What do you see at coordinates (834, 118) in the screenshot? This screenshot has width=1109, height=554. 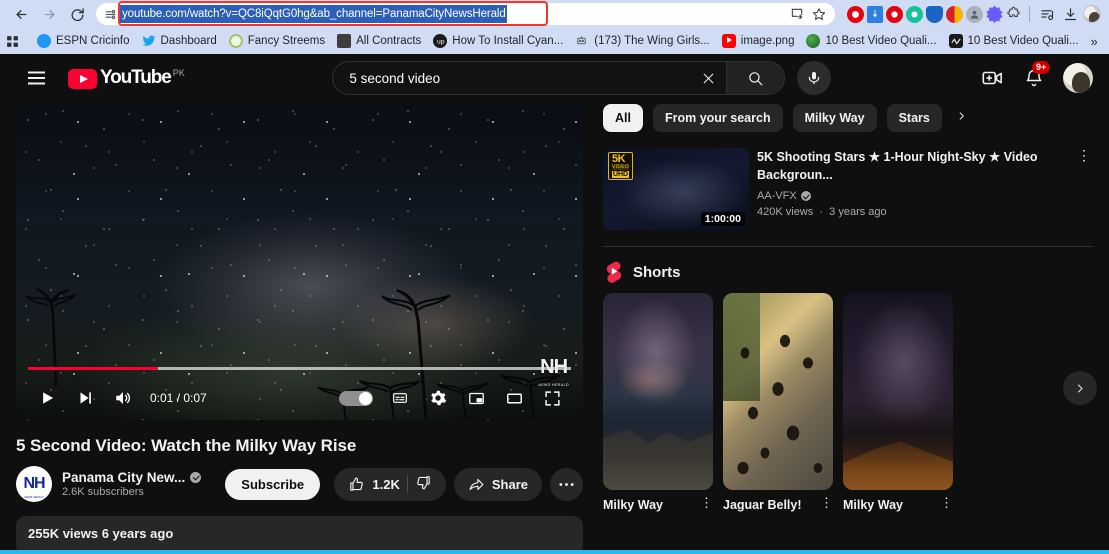 I see `chip-milky-way: Milky Way` at bounding box center [834, 118].